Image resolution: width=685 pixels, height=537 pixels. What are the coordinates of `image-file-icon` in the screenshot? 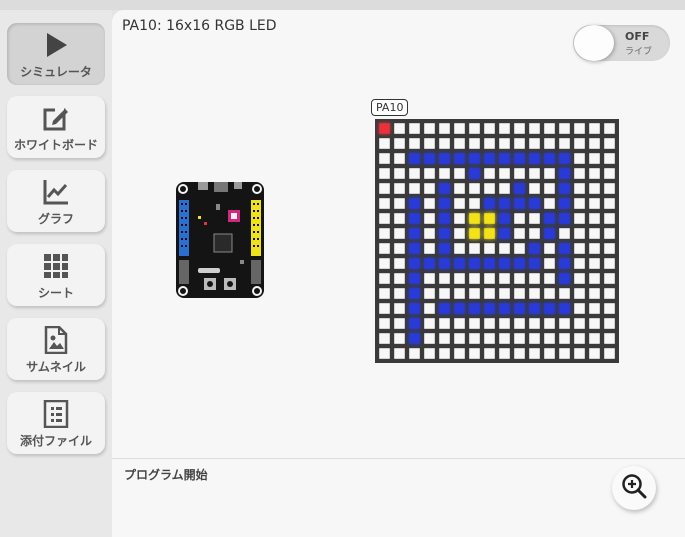 It's located at (56, 340).